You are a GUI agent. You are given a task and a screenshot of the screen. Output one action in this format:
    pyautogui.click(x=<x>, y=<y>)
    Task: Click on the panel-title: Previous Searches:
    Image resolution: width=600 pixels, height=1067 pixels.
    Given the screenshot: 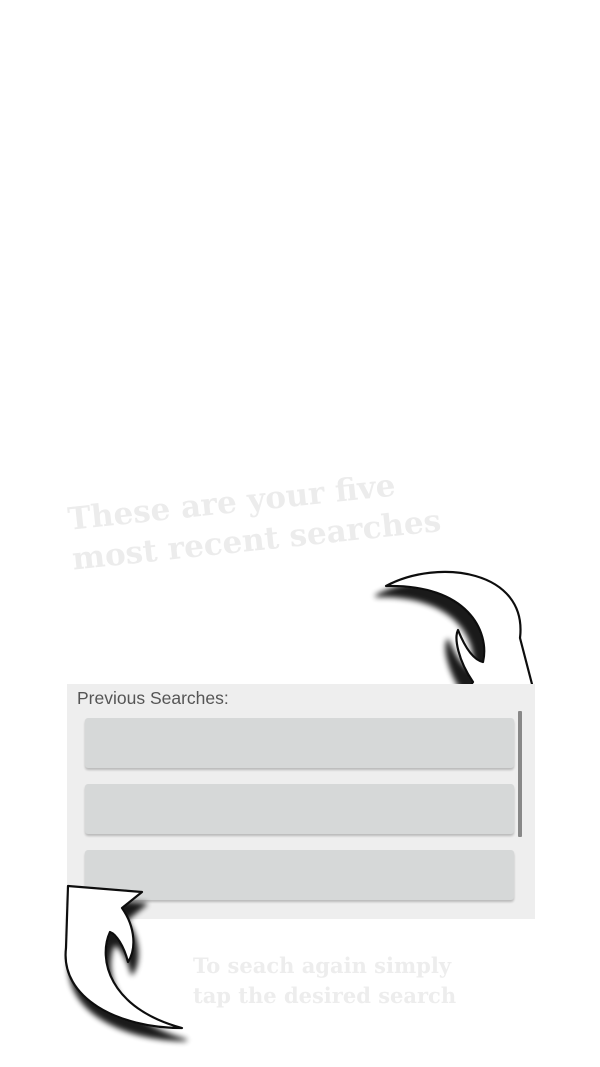 What is the action you would take?
    pyautogui.click(x=153, y=698)
    